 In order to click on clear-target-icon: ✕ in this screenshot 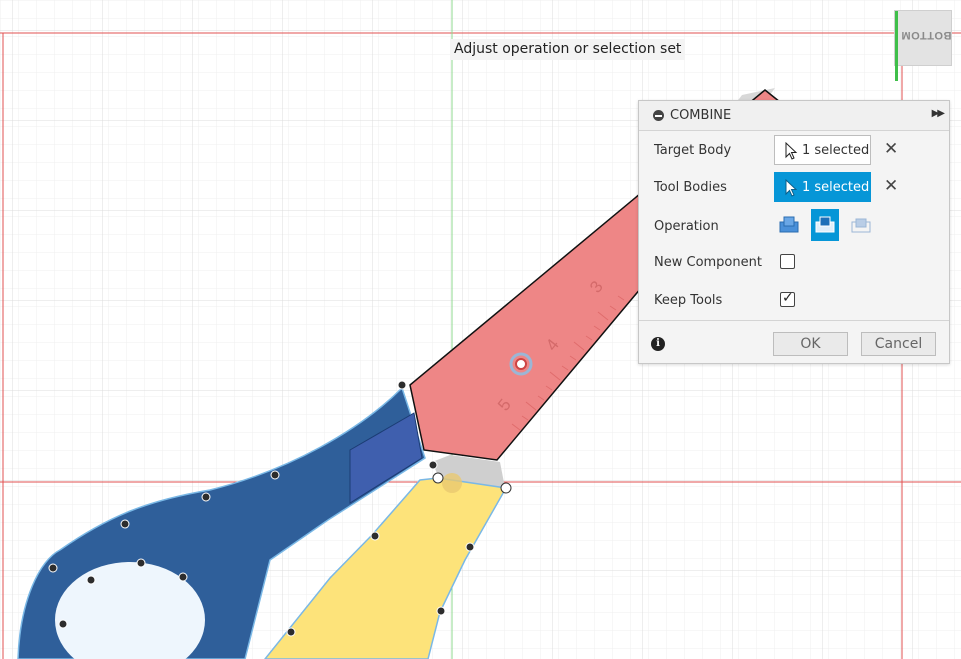, I will do `click(891, 149)`.